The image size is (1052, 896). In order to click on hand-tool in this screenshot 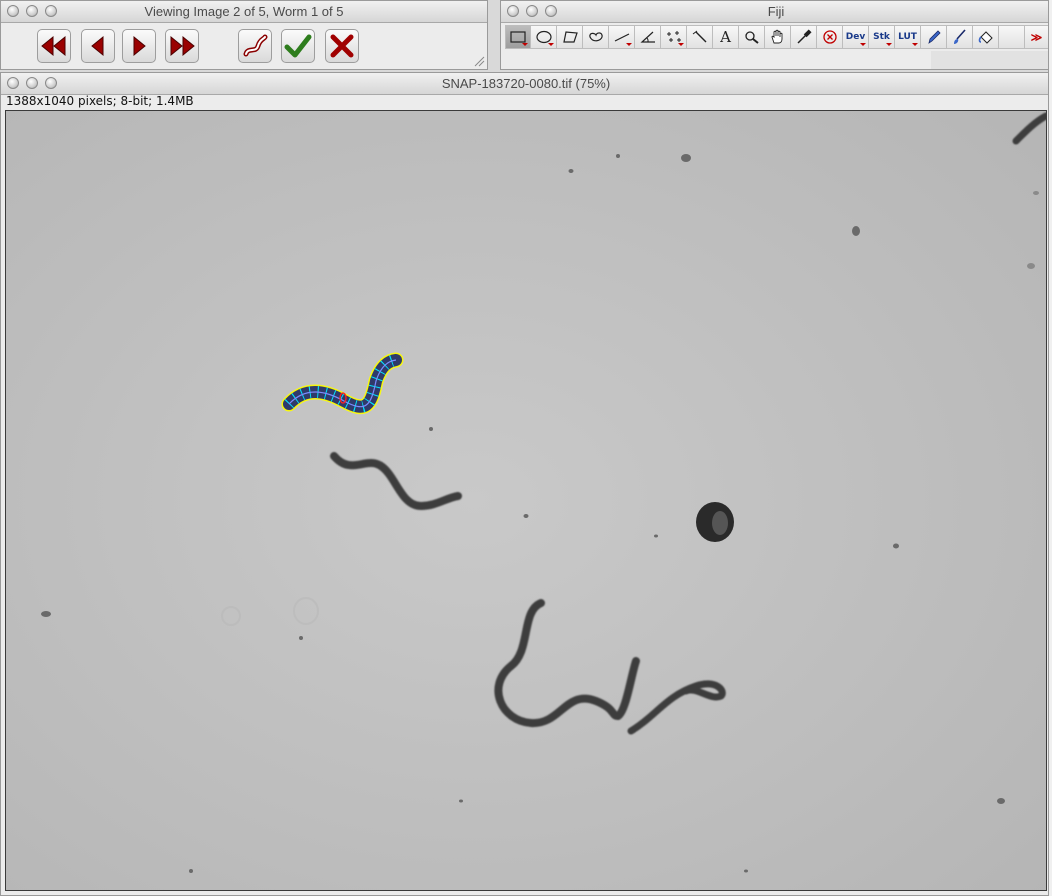, I will do `click(778, 37)`.